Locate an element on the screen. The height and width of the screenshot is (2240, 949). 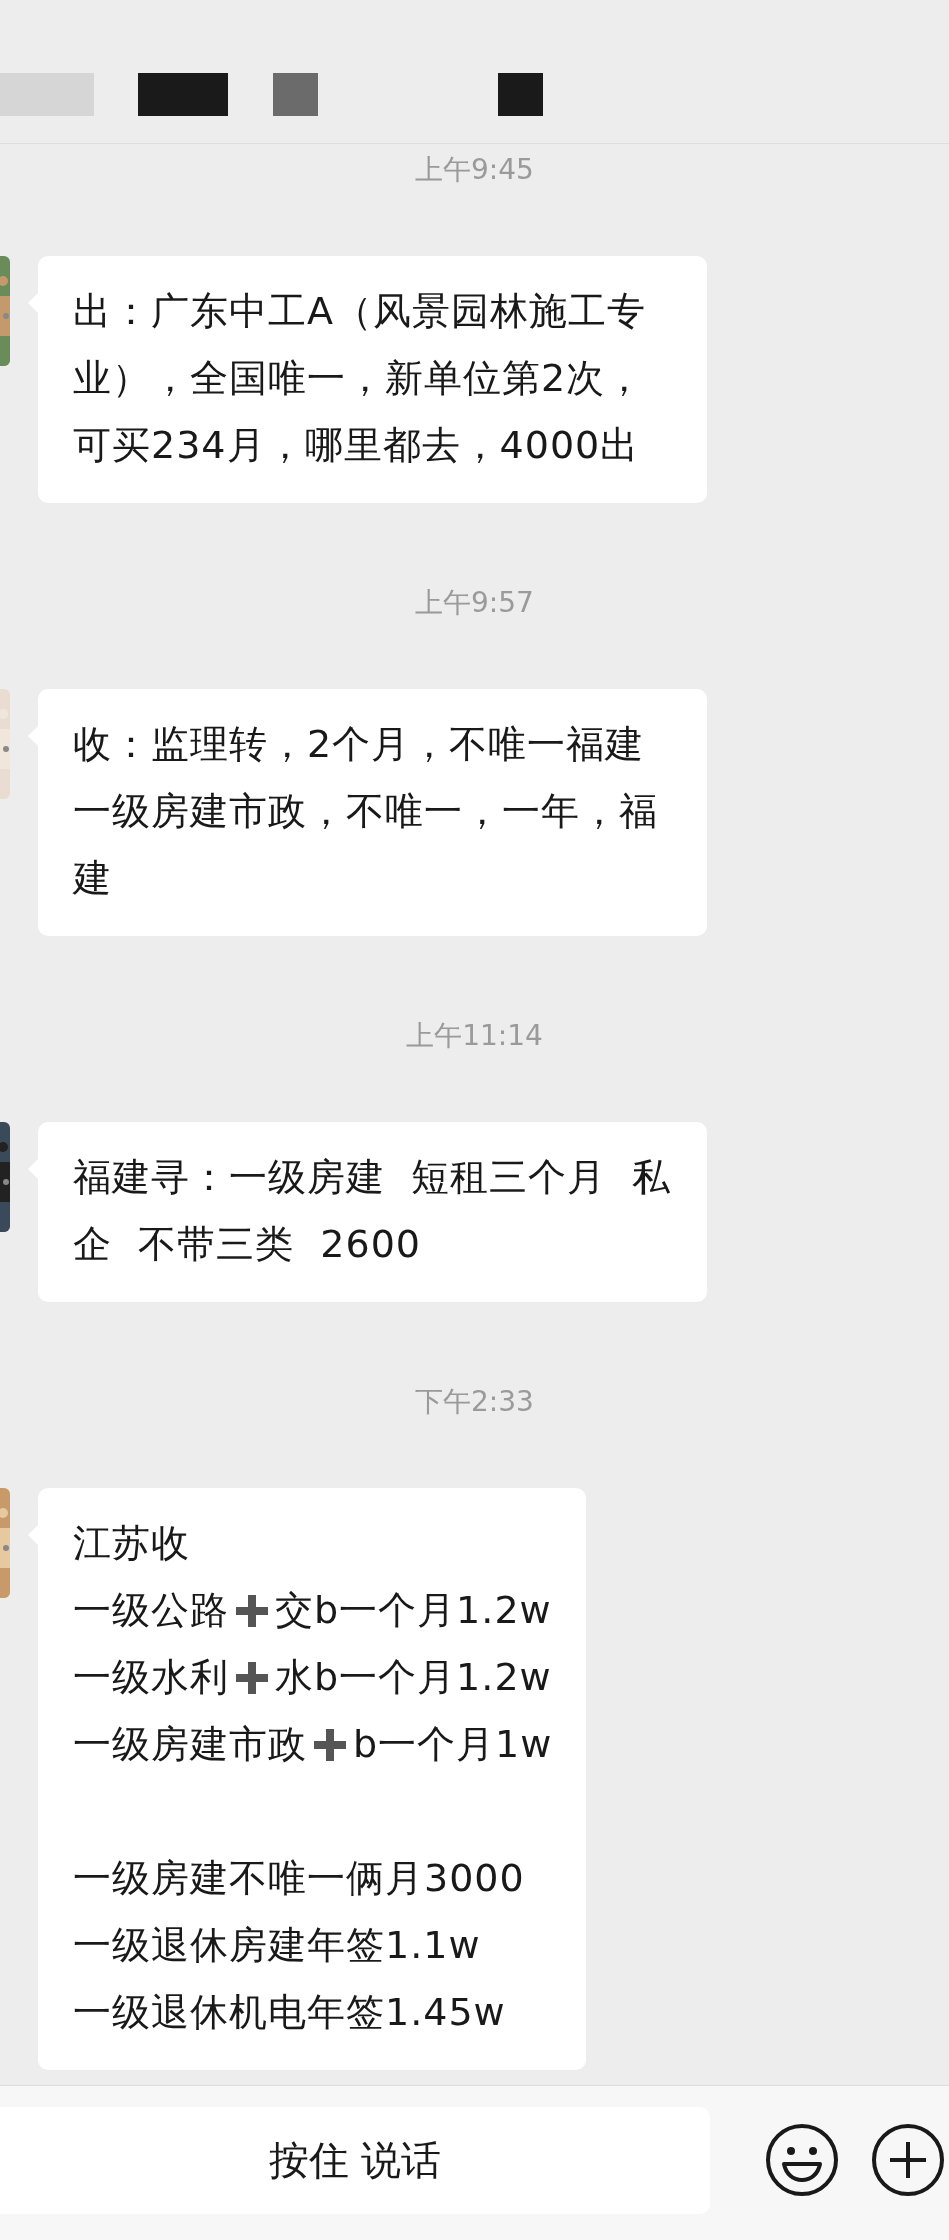
message-text: 一级水利 is located at coordinates (151, 1677).